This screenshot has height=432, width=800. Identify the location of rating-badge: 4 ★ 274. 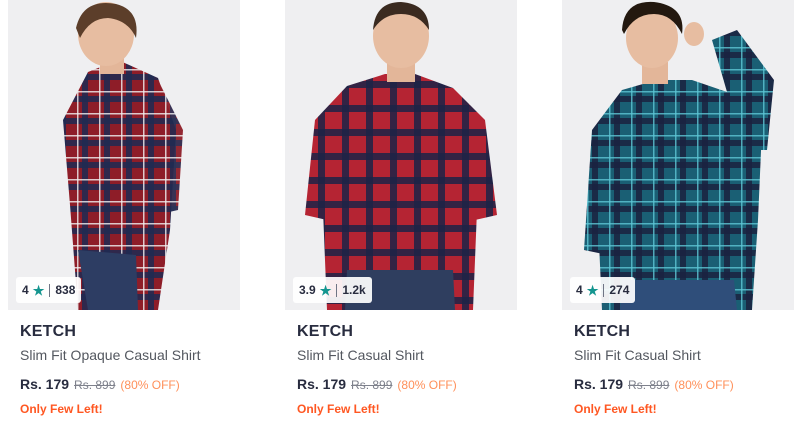
(603, 290).